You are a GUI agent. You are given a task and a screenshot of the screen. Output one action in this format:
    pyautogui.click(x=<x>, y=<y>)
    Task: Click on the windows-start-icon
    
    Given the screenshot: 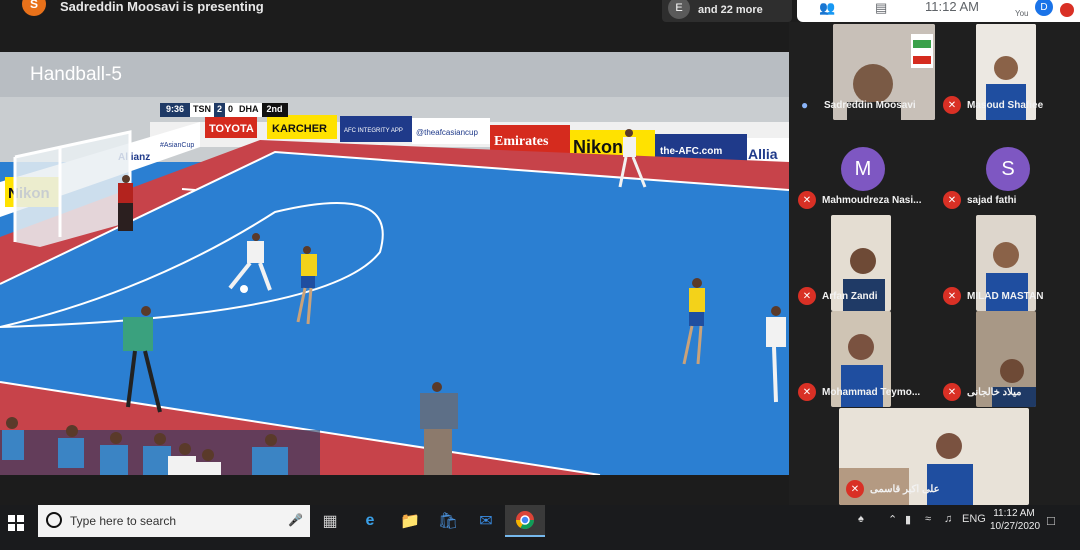 What is the action you would take?
    pyautogui.click(x=16, y=523)
    